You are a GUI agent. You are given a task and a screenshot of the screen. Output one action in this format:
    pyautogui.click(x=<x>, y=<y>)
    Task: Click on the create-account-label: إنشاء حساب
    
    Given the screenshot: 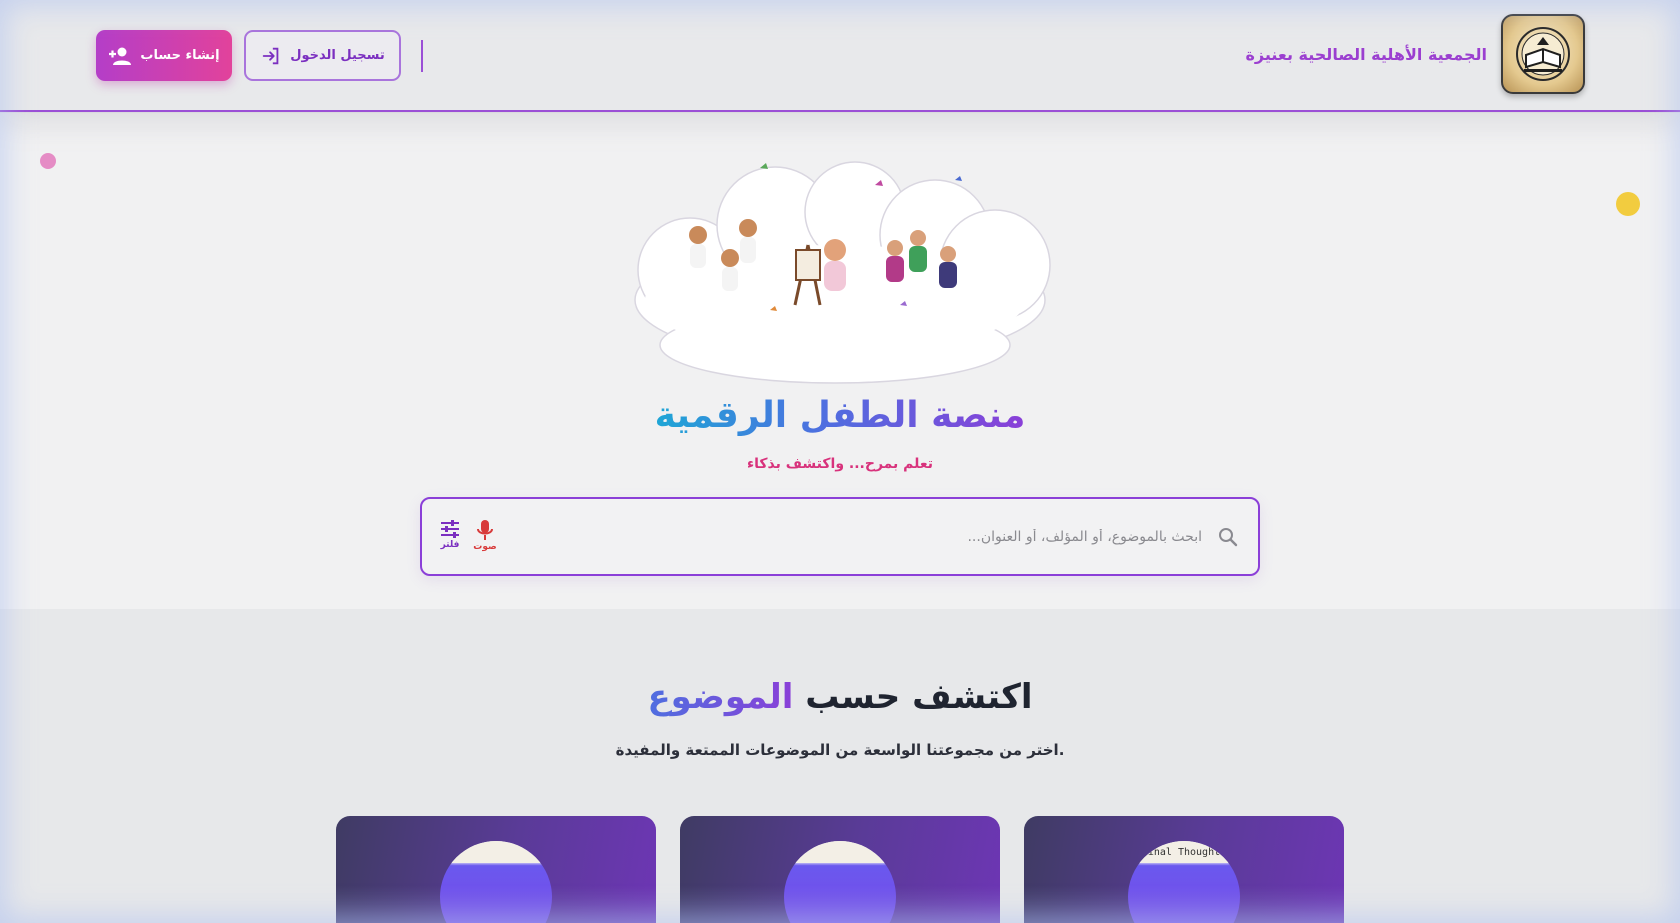 What is the action you would take?
    pyautogui.click(x=180, y=55)
    